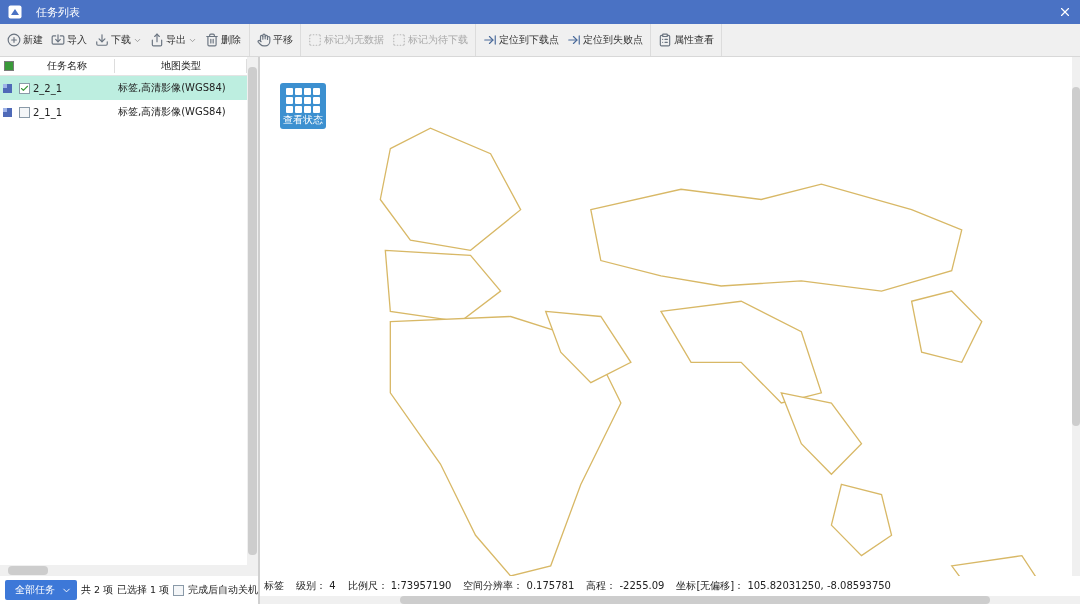 The height and width of the screenshot is (604, 1080). What do you see at coordinates (97, 590) in the screenshot?
I see `total-count: 共 2 项` at bounding box center [97, 590].